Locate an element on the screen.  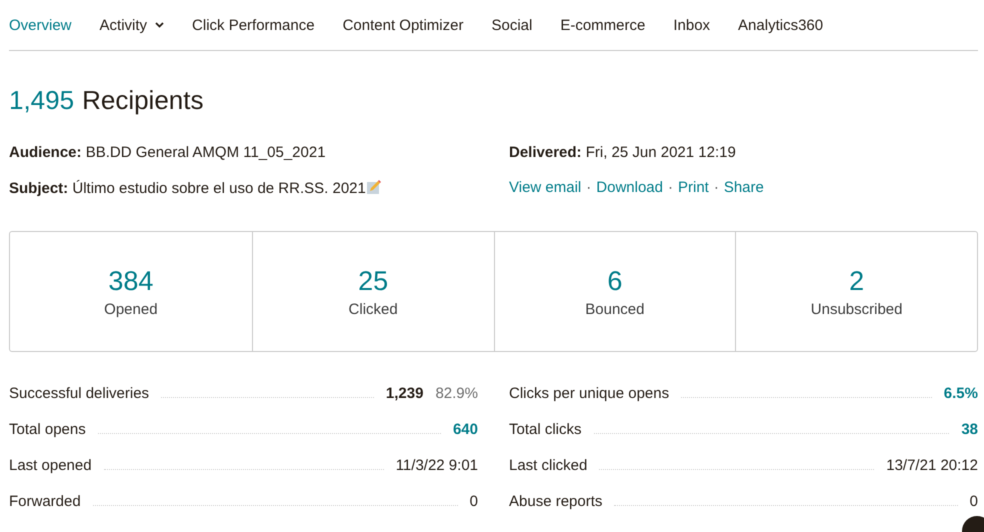
stat-label: Clicks per unique opens is located at coordinates (589, 393).